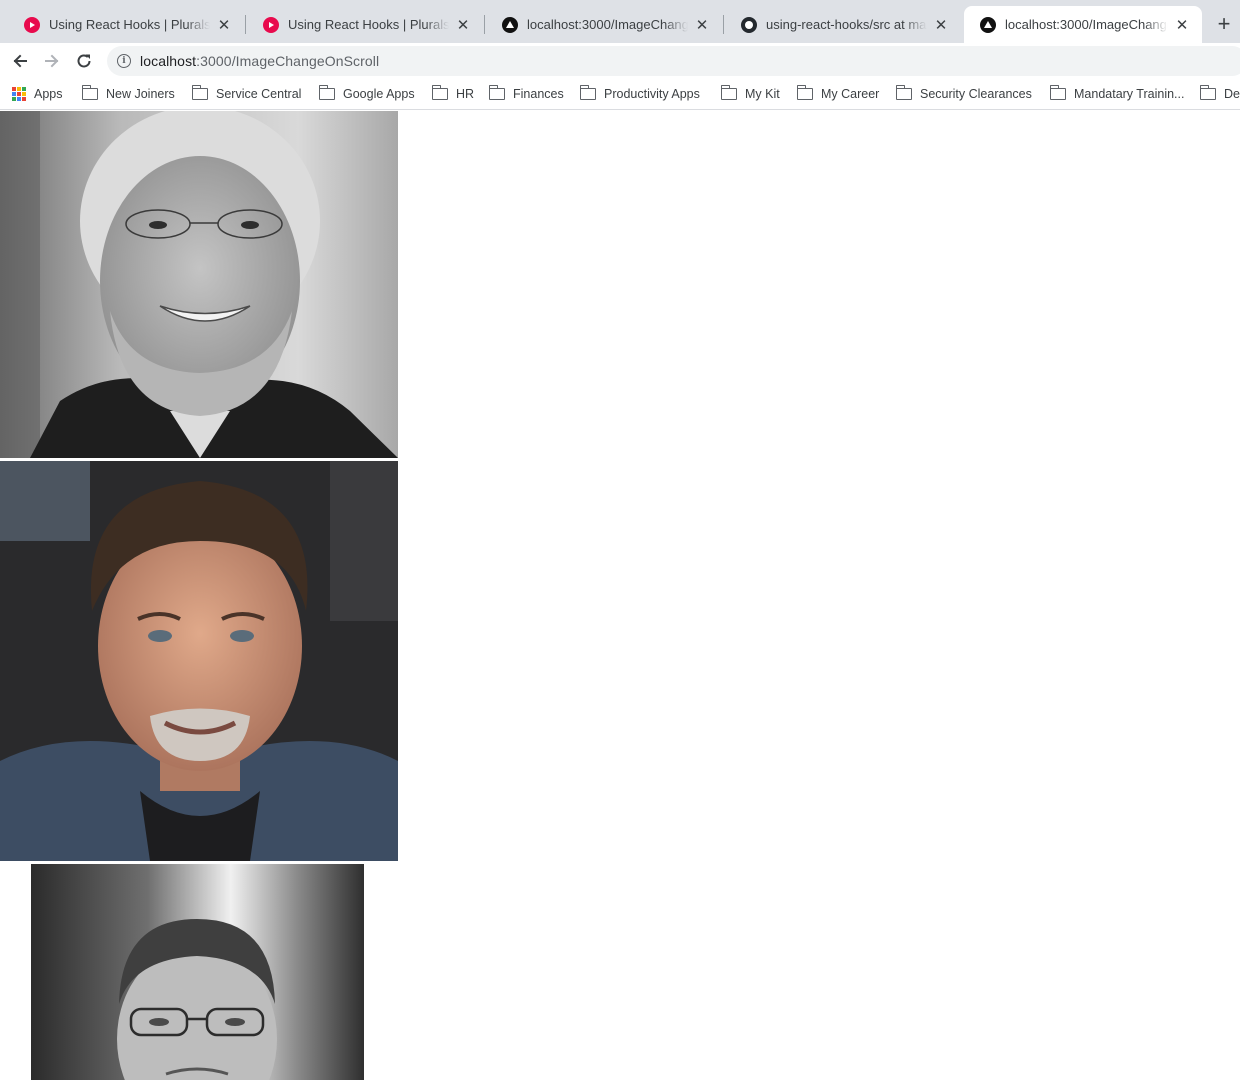 Image resolution: width=1240 pixels, height=1080 pixels. I want to click on bookmark-folder: Google Apps, so click(366, 94).